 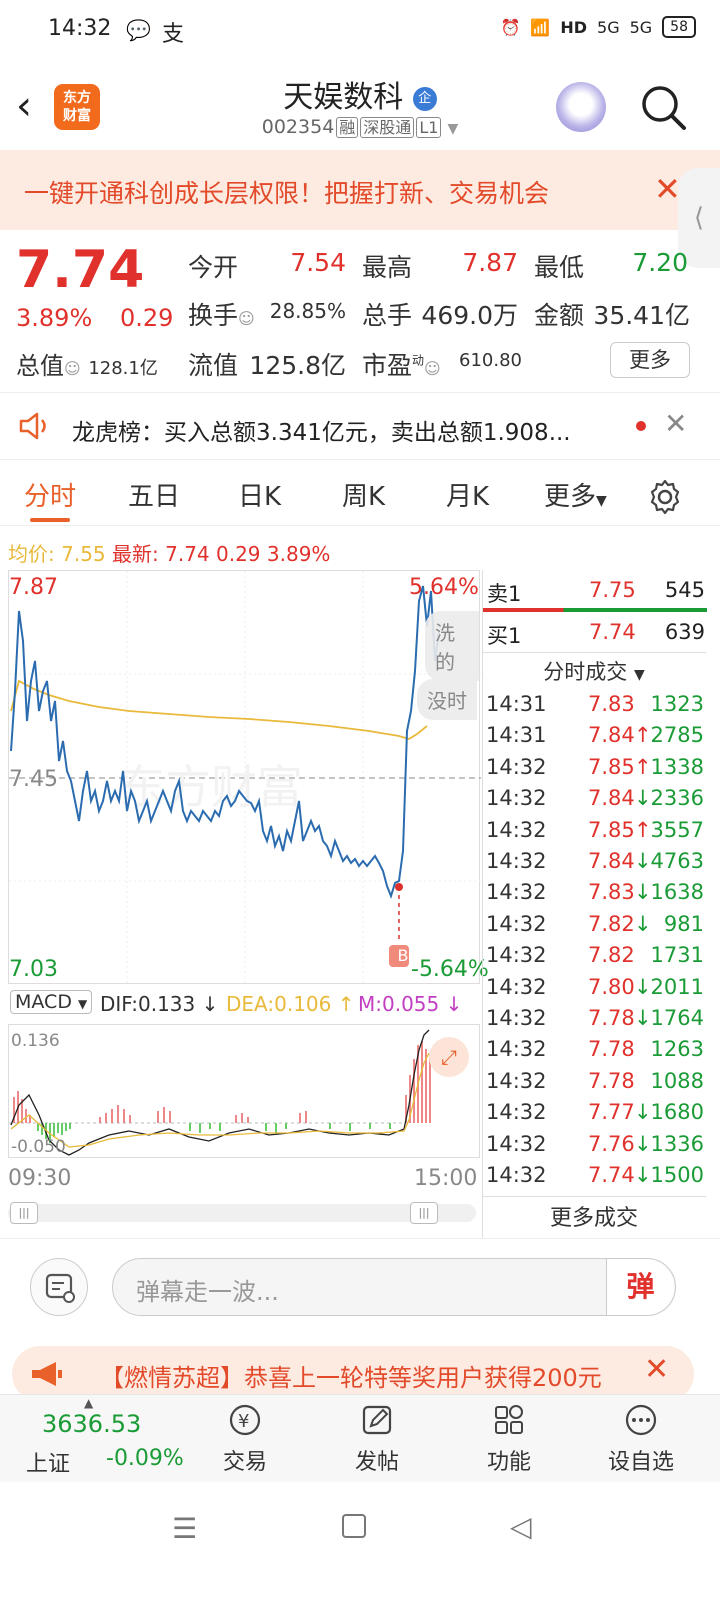 I want to click on logo-line1: 东方, so click(x=77, y=98).